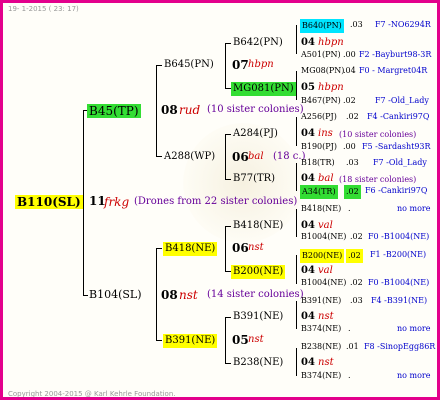 This screenshot has width=440, height=400. I want to click on g1-top-id: B45(TP), so click(114, 111).